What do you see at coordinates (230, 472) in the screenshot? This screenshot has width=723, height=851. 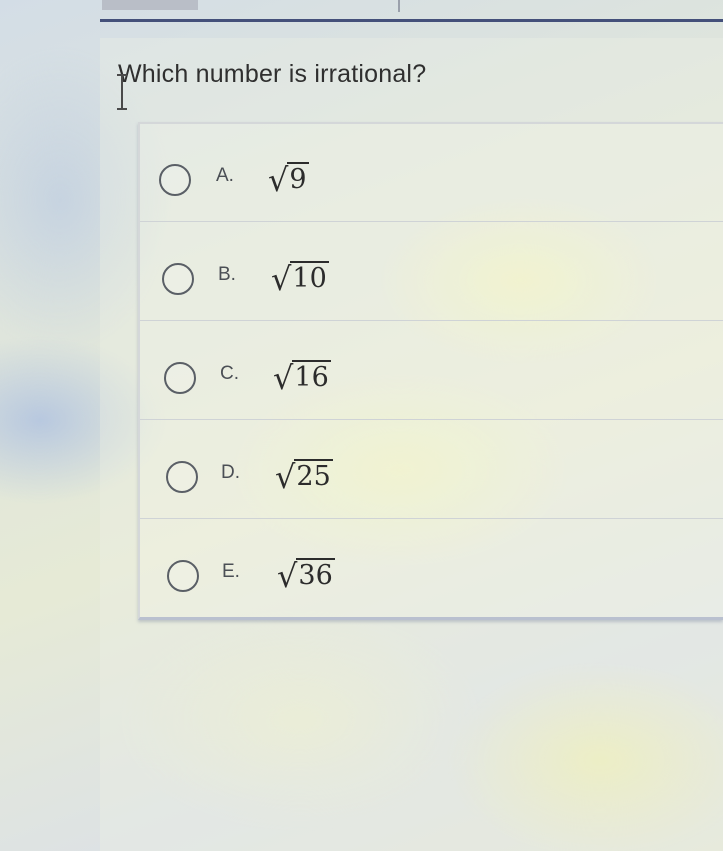 I see `option-letter-d: D.` at bounding box center [230, 472].